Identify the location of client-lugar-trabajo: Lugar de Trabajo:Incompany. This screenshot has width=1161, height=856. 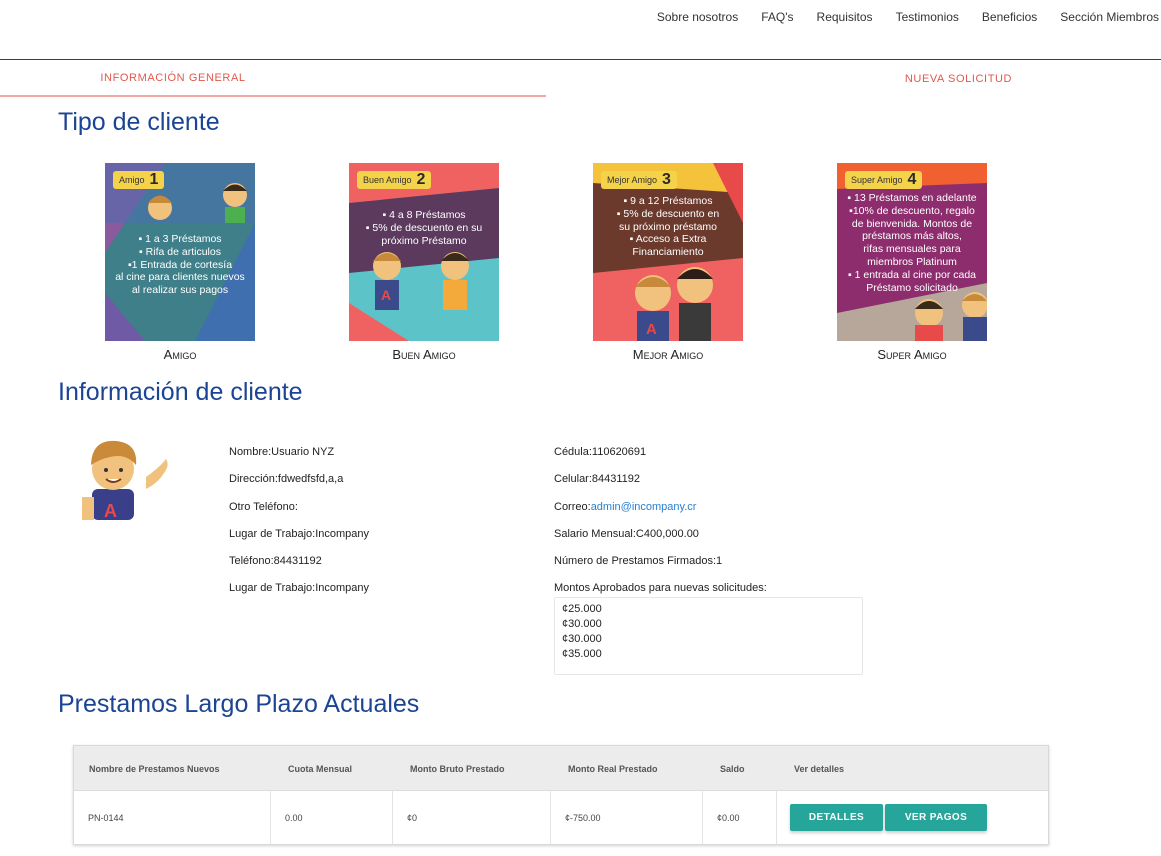
(299, 534).